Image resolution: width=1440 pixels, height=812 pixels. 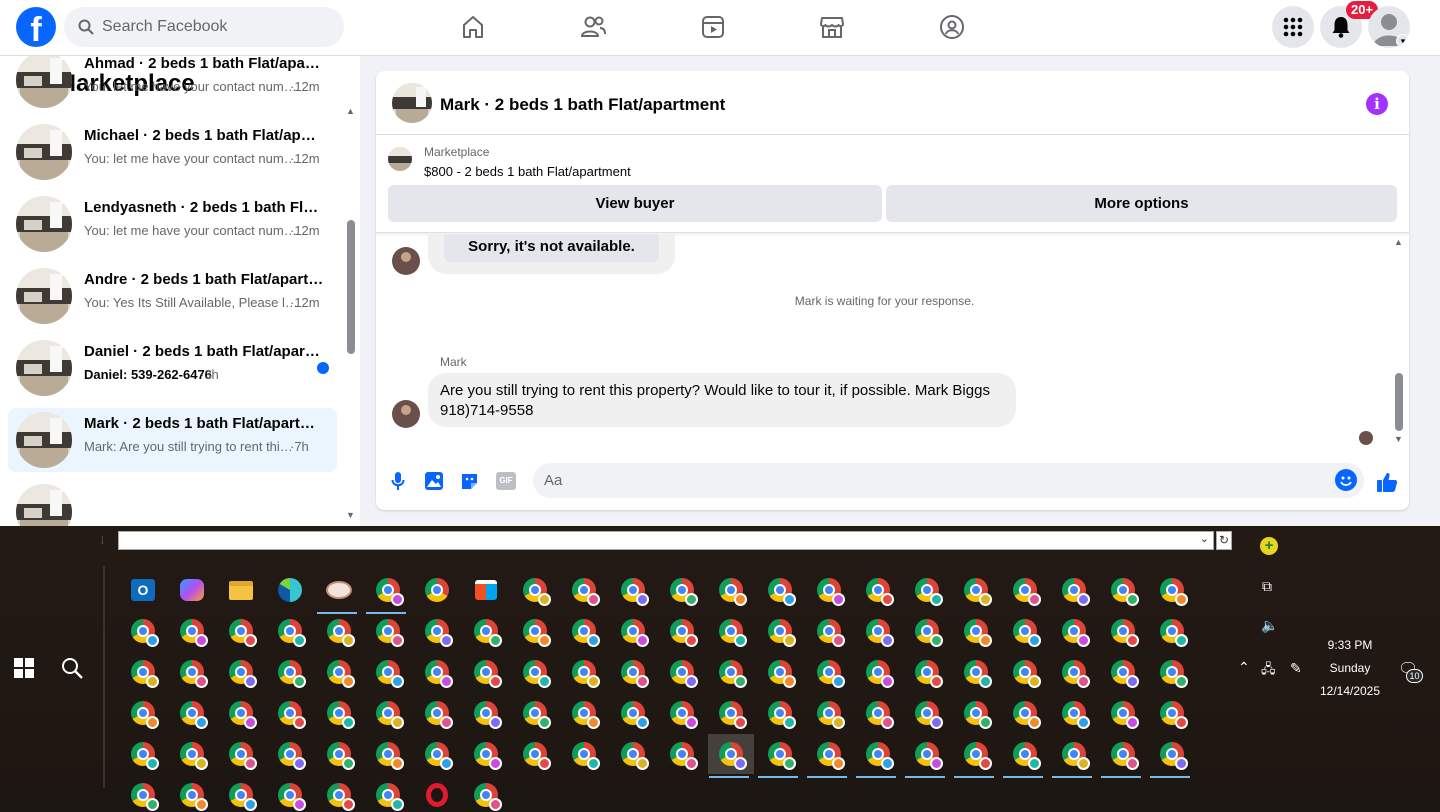 What do you see at coordinates (36, 27) in the screenshot?
I see `facebook-logo-icon: f` at bounding box center [36, 27].